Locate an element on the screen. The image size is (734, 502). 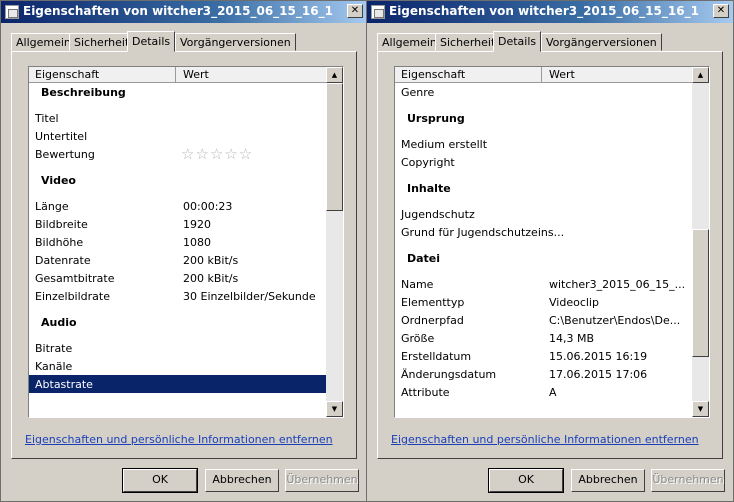
group-header: Ursprung is located at coordinates (544, 118).